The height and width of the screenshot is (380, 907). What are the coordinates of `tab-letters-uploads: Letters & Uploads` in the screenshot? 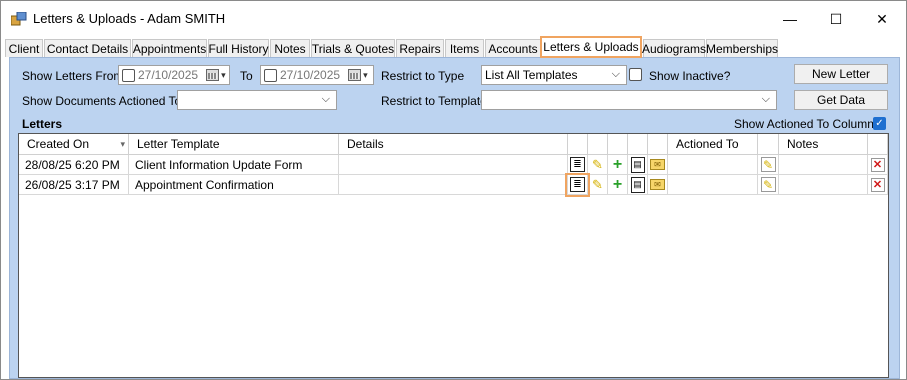 It's located at (591, 47).